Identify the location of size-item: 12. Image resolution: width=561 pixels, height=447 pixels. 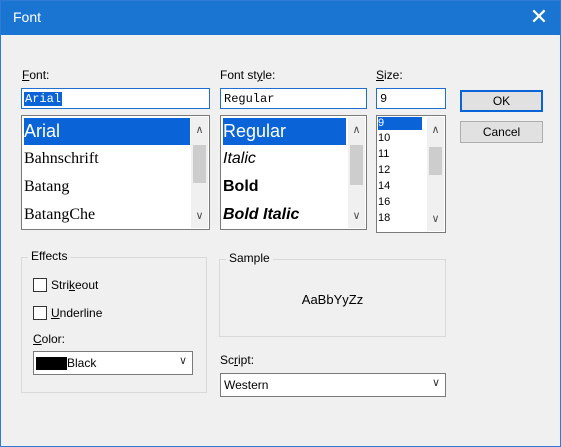
(384, 170).